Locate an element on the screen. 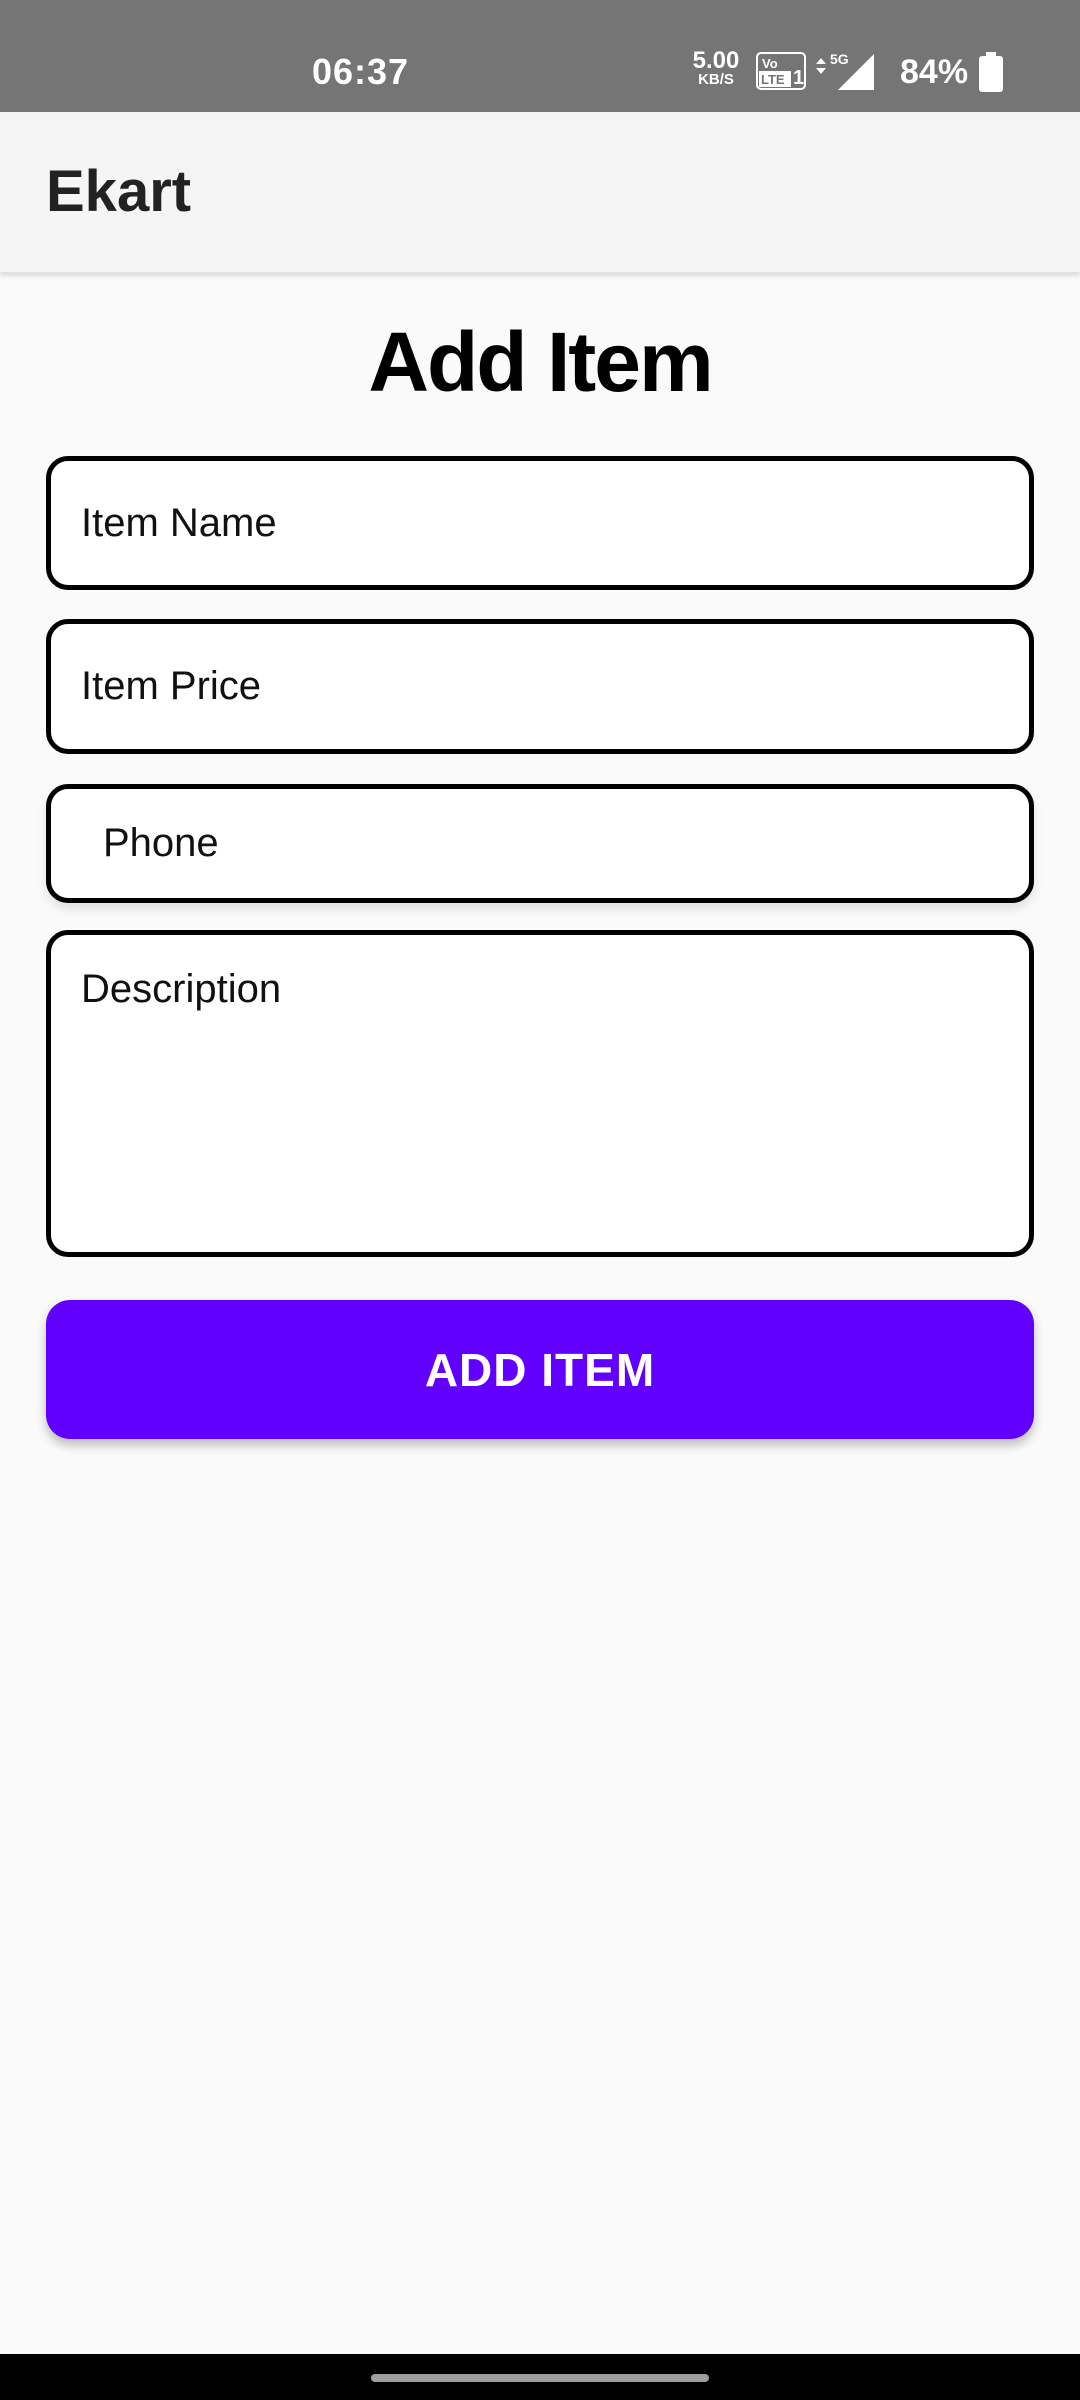 The image size is (1080, 2400). status-time: 06:37 is located at coordinates (361, 71).